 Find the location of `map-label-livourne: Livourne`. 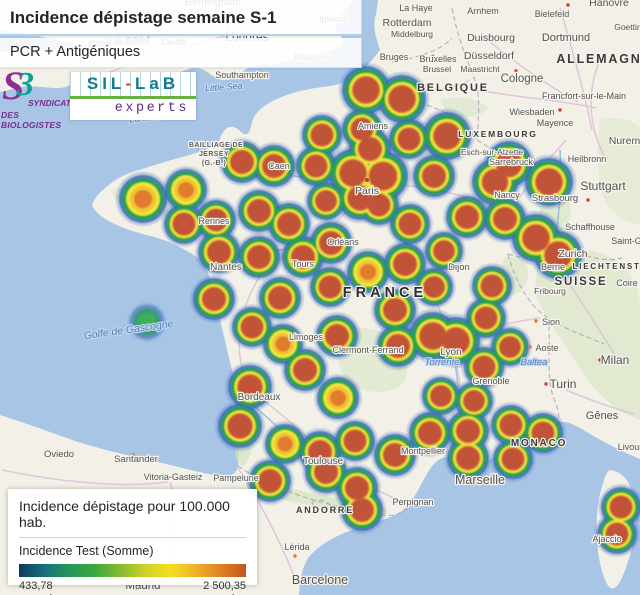

map-label-livourne: Livourne is located at coordinates (629, 447).